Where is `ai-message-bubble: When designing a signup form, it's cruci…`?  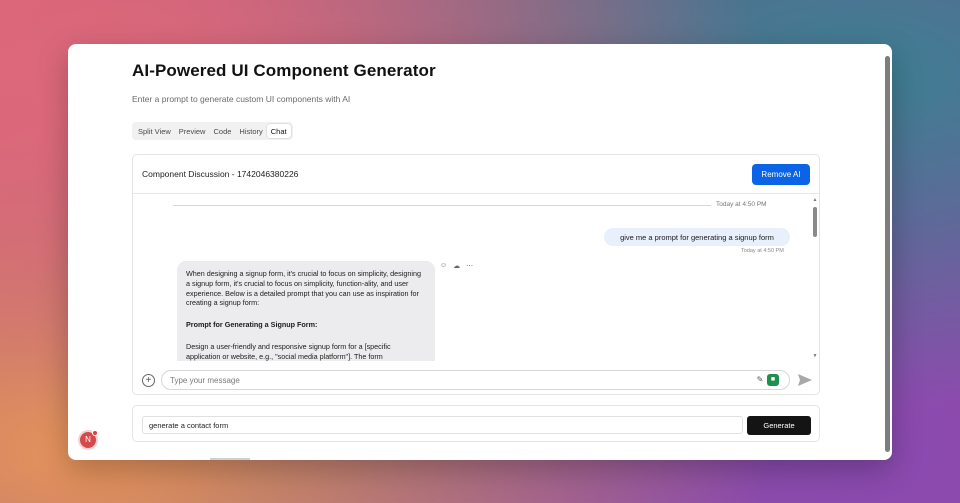 ai-message-bubble: When designing a signup form, it's cruci… is located at coordinates (306, 311).